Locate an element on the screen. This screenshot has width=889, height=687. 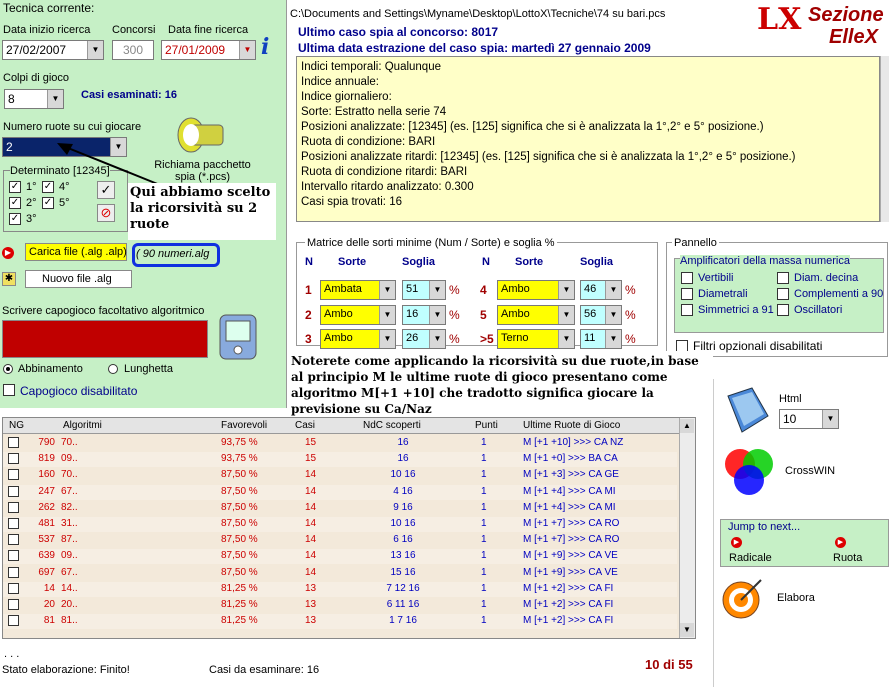
scroll-up-icon: ▲ is located at coordinates (687, 426).